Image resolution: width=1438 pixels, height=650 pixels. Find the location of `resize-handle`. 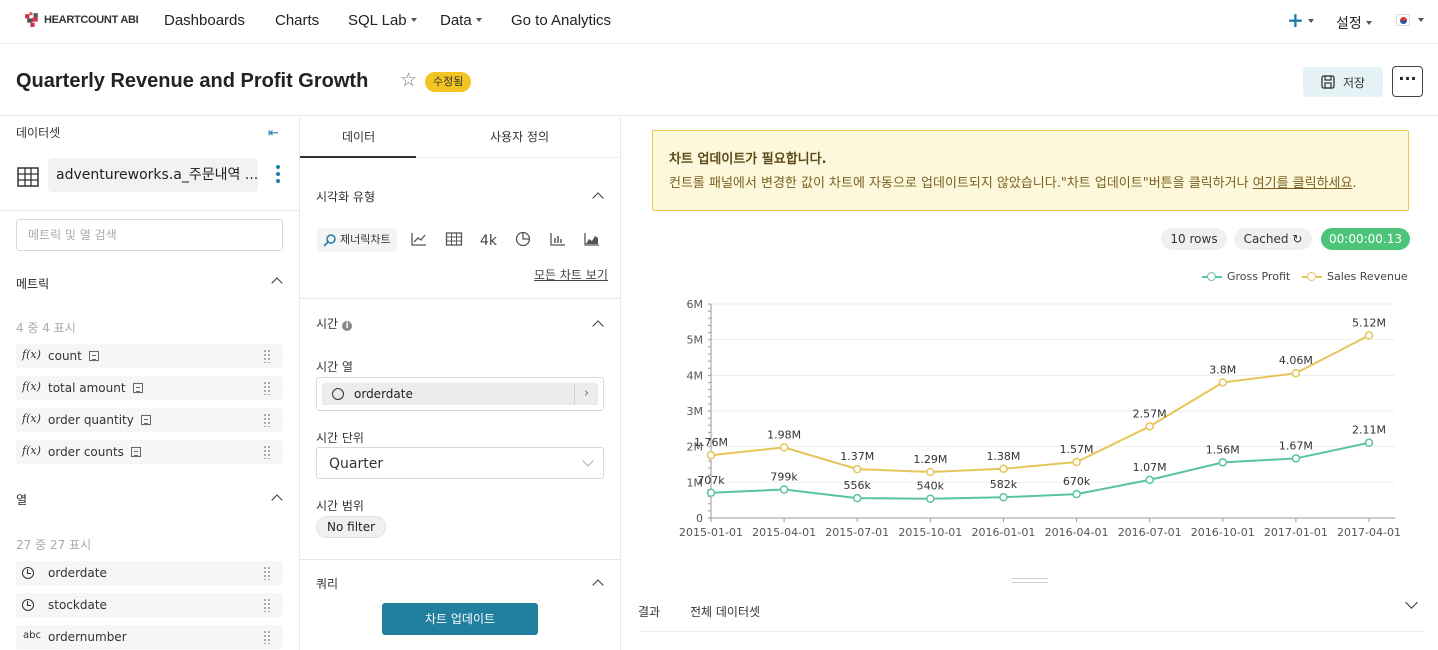

resize-handle is located at coordinates (1030, 580).